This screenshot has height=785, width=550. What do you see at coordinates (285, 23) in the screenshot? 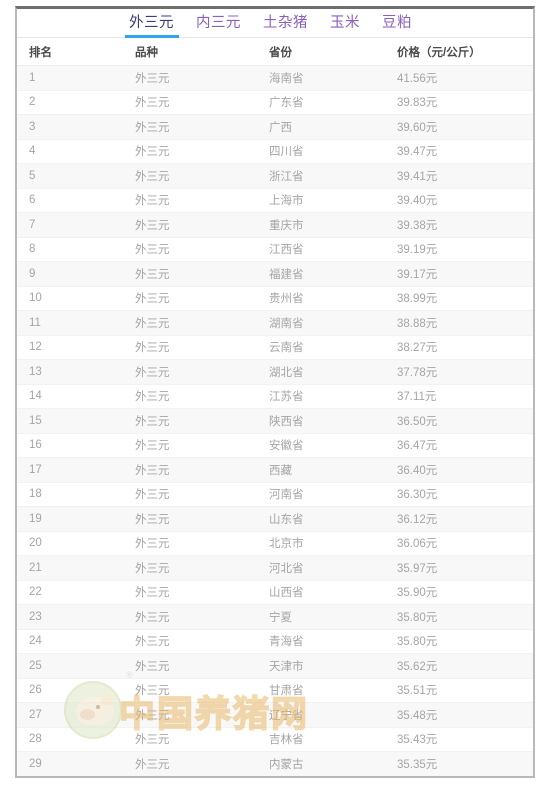
I see `tab-tu-za-zhu: 土杂猪` at bounding box center [285, 23].